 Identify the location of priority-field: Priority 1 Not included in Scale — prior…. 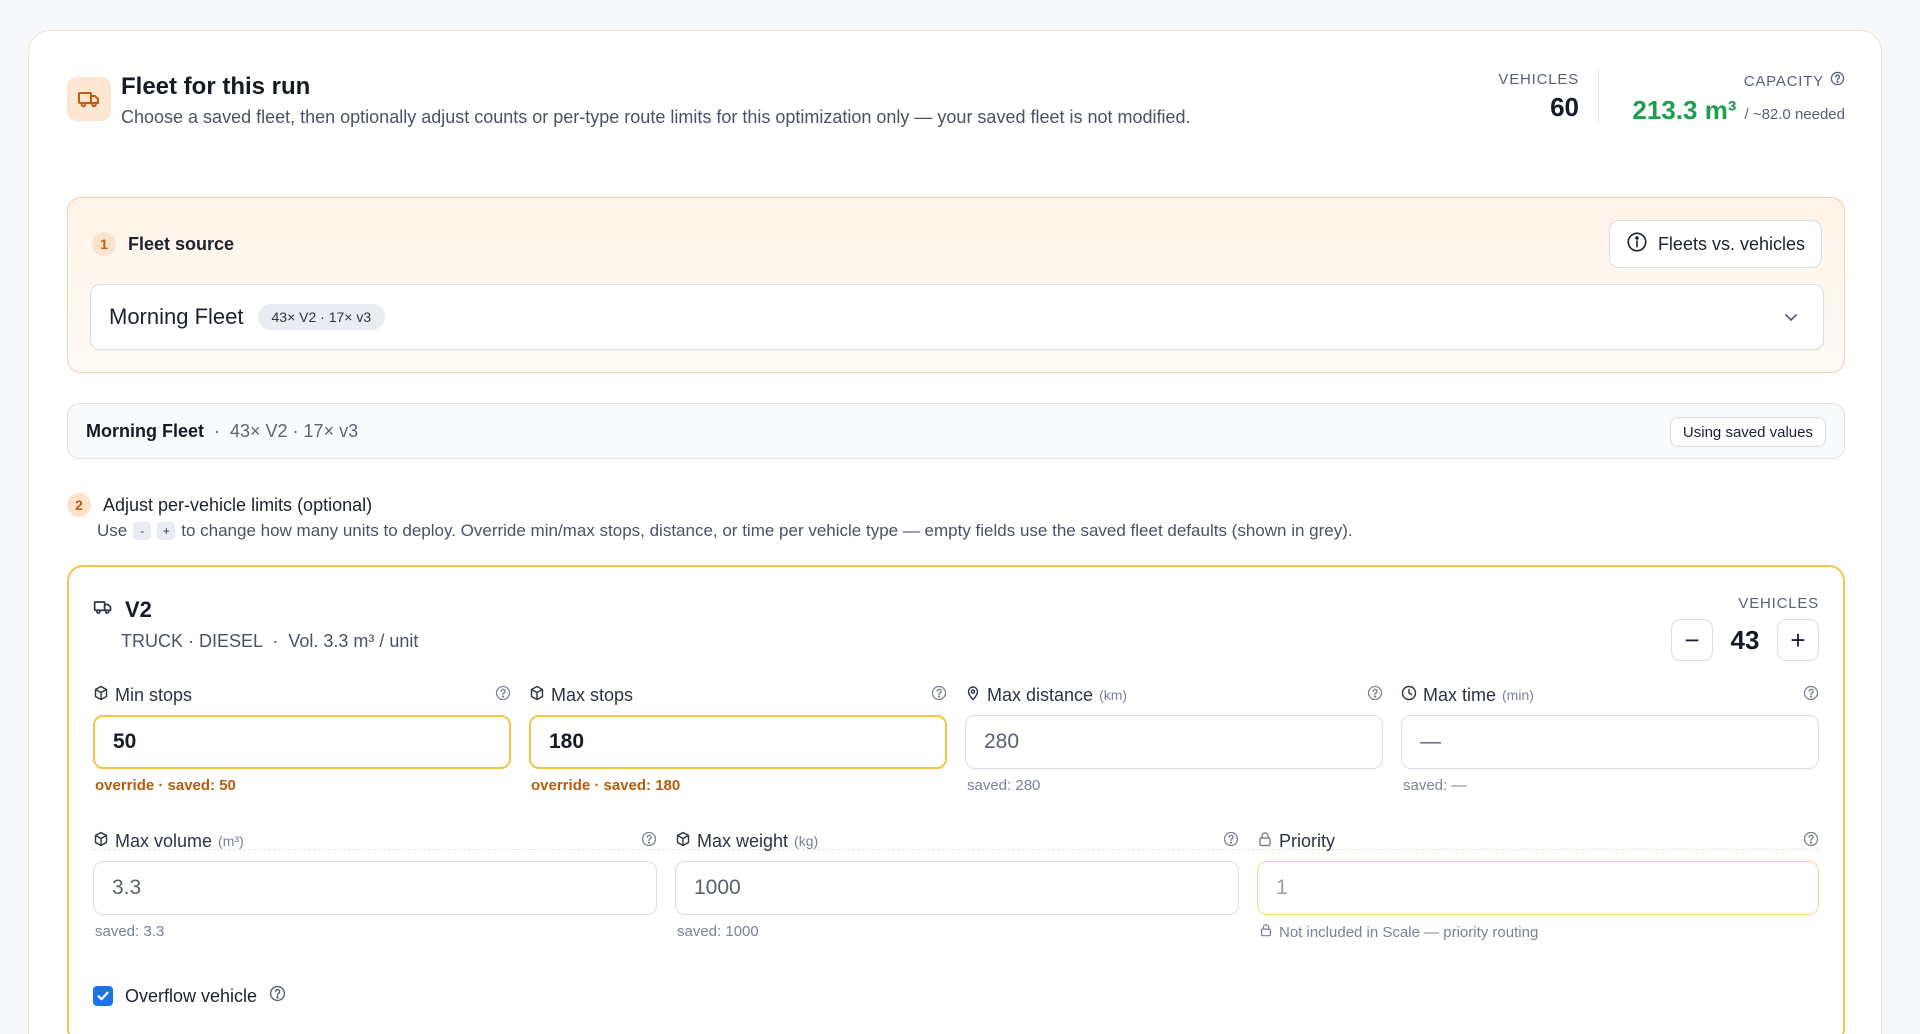
(1538, 885).